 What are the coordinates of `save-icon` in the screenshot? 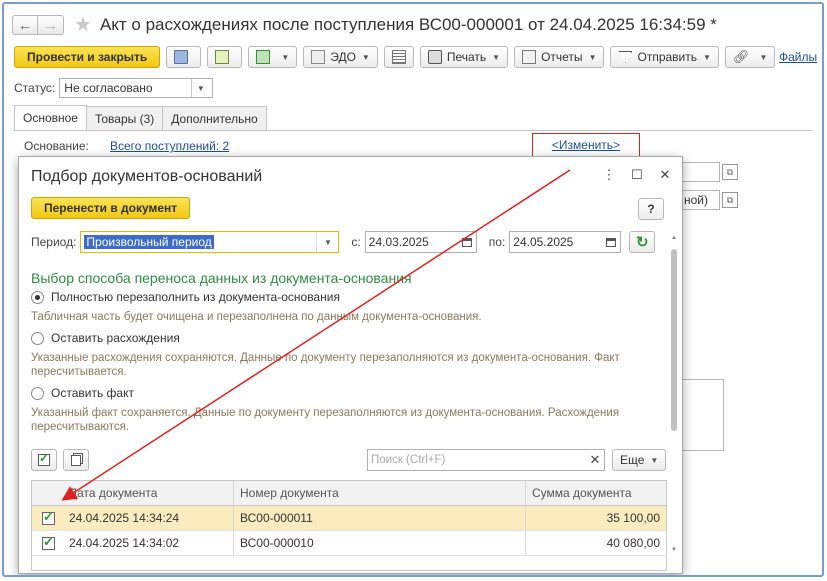 It's located at (181, 57).